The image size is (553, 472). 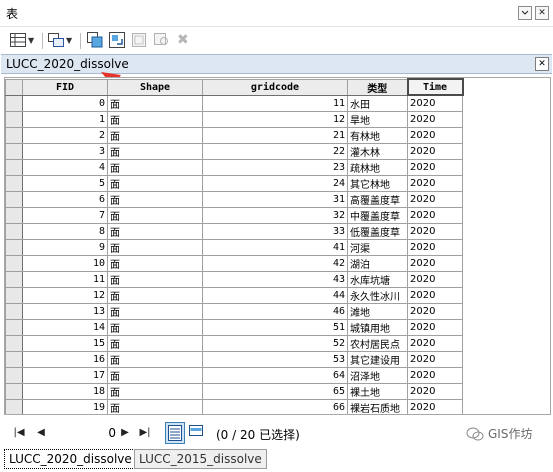 What do you see at coordinates (275, 359) in the screenshot?
I see `cell-gridcode: 53` at bounding box center [275, 359].